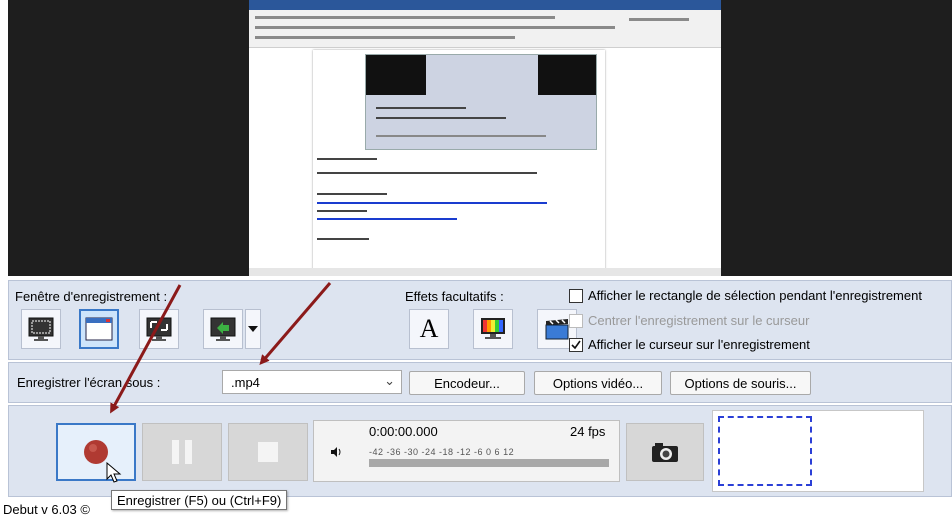 The height and width of the screenshot is (520, 952). What do you see at coordinates (576, 321) in the screenshot?
I see `center-on-cursor-checkbox` at bounding box center [576, 321].